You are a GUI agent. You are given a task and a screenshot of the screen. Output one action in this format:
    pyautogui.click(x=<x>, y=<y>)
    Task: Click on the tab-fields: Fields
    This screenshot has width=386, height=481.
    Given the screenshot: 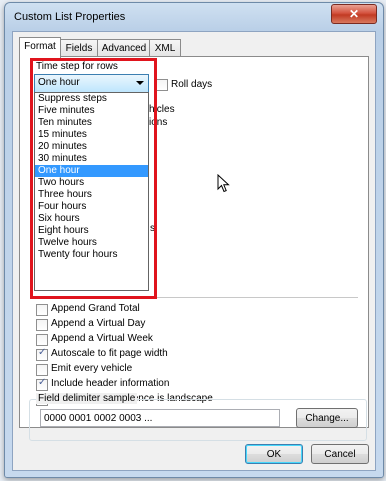 What is the action you would take?
    pyautogui.click(x=79, y=48)
    